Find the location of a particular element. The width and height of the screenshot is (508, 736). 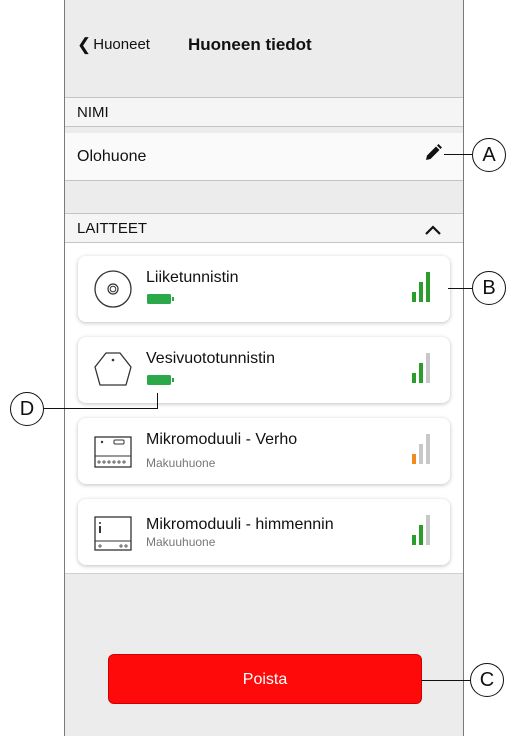

micromodule-shutter-icon is located at coordinates (113, 452).